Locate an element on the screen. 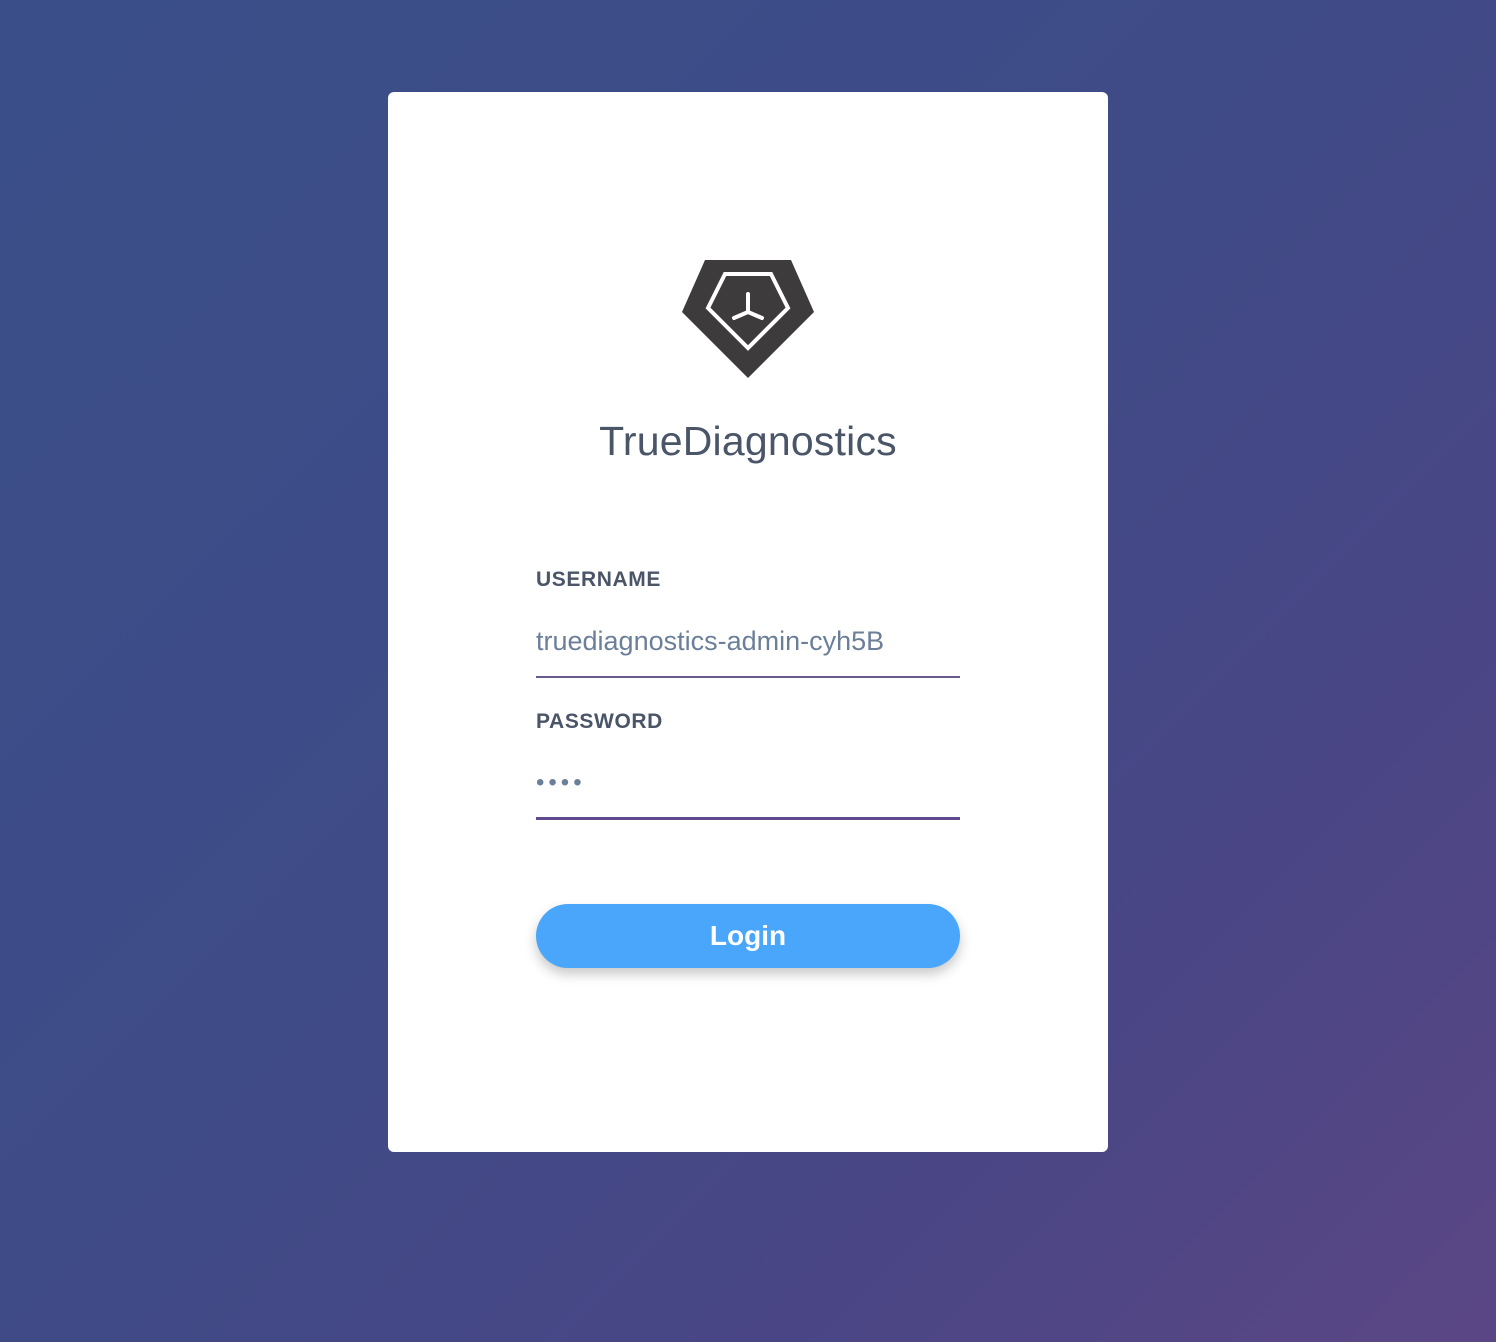 The height and width of the screenshot is (1342, 1496). password-field: PASSWORD is located at coordinates (748, 764).